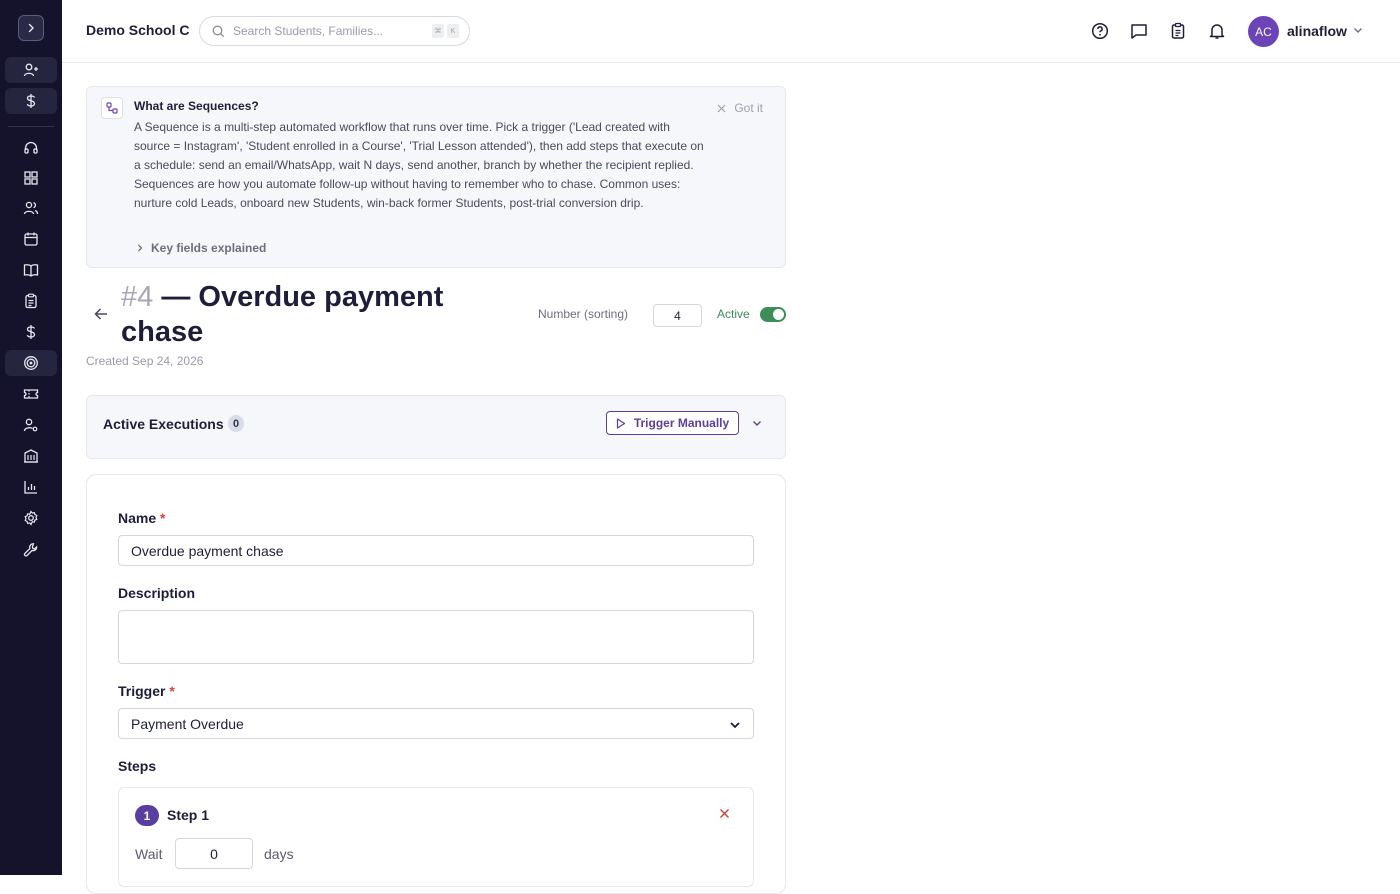 The image size is (1400, 894). I want to click on description-label: Description, so click(157, 593).